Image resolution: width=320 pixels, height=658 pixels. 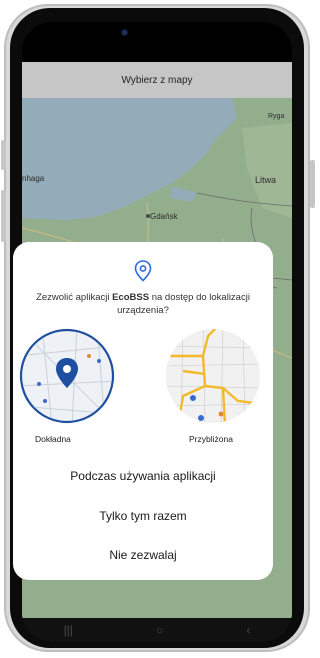 What do you see at coordinates (124, 32) in the screenshot?
I see `front-camera` at bounding box center [124, 32].